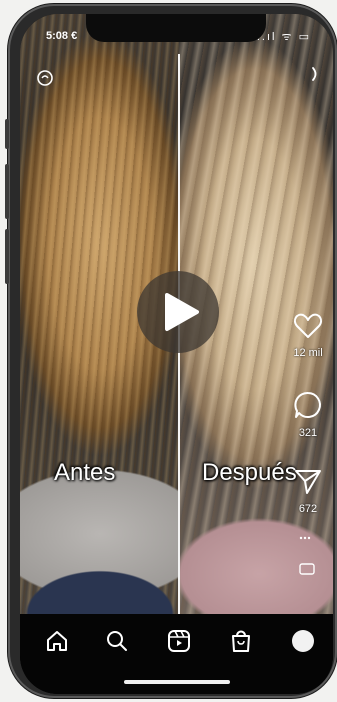 The height and width of the screenshot is (702, 337). Describe the element at coordinates (57, 641) in the screenshot. I see `home-icon` at that location.